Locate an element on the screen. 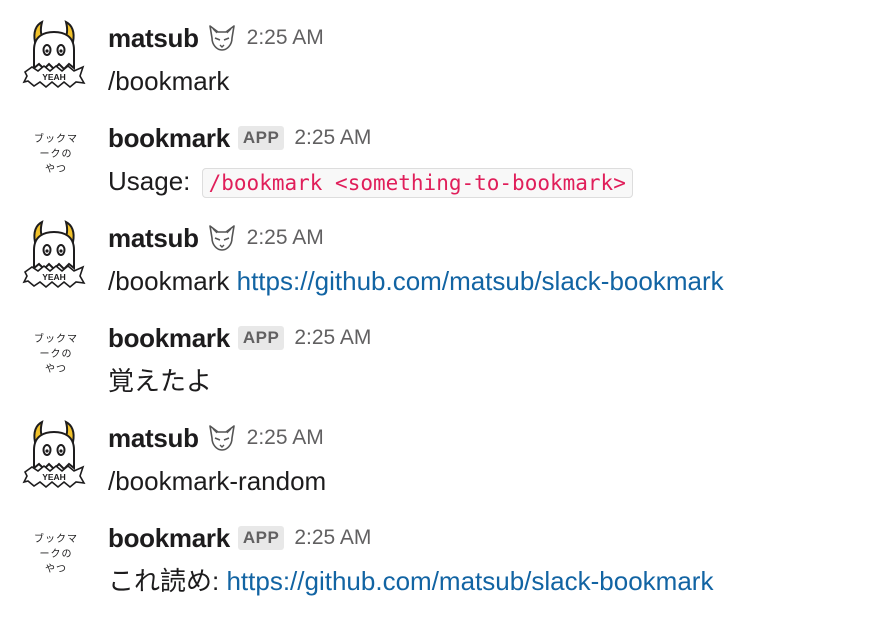  message-text: 覚えたよ is located at coordinates (160, 381).